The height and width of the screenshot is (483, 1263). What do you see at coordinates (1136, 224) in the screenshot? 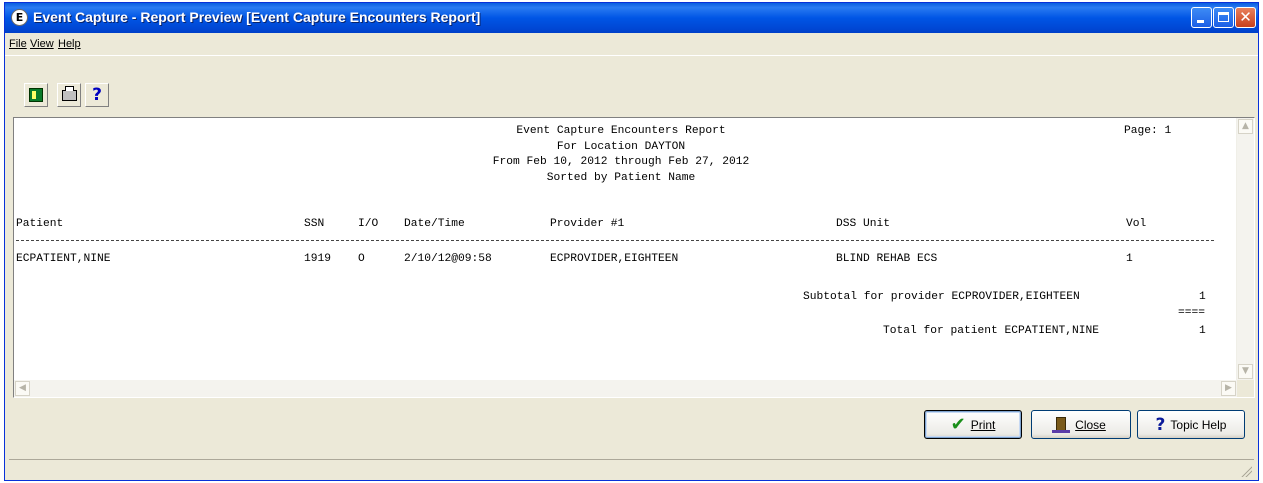
I see `column-header-vol: Vol` at bounding box center [1136, 224].